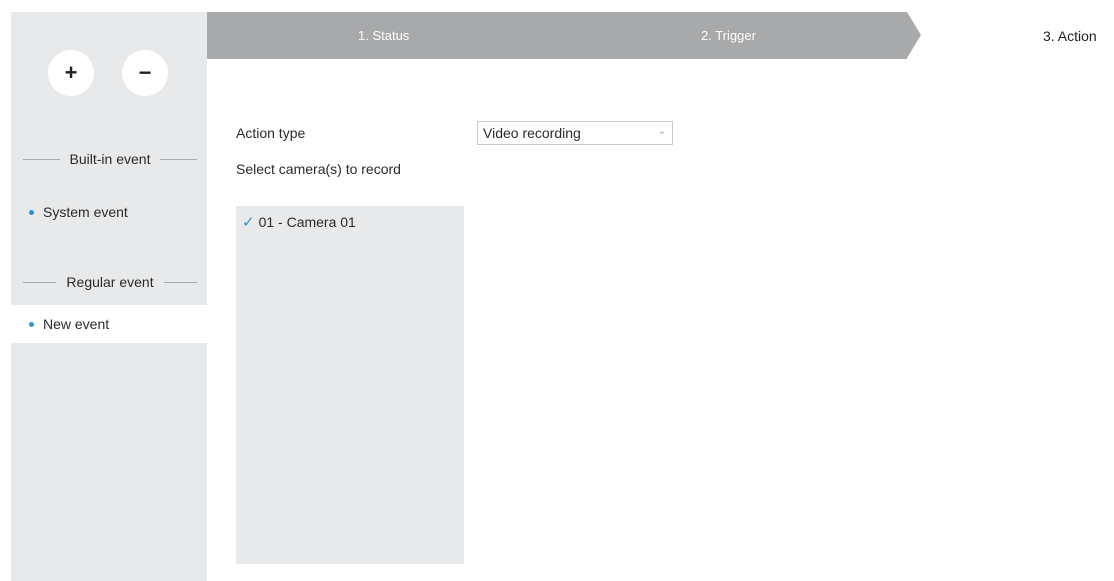 This screenshot has width=1114, height=581. Describe the element at coordinates (307, 222) in the screenshot. I see `camera-label: 01 - Camera 01` at that location.